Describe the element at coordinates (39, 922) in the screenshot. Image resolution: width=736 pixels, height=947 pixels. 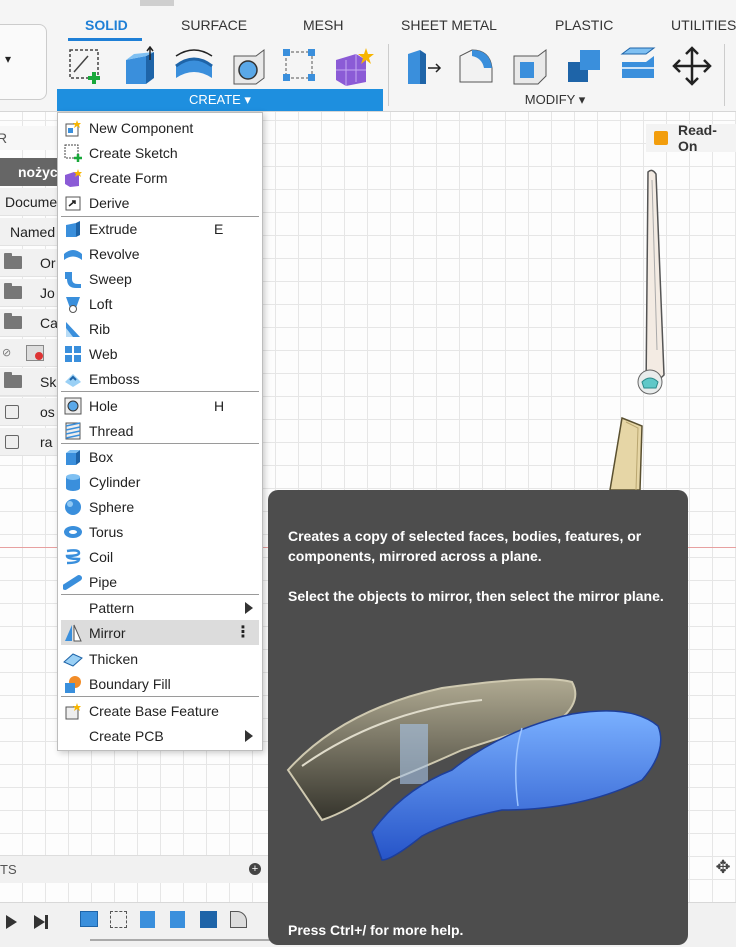
I see `step-forward-icon` at that location.